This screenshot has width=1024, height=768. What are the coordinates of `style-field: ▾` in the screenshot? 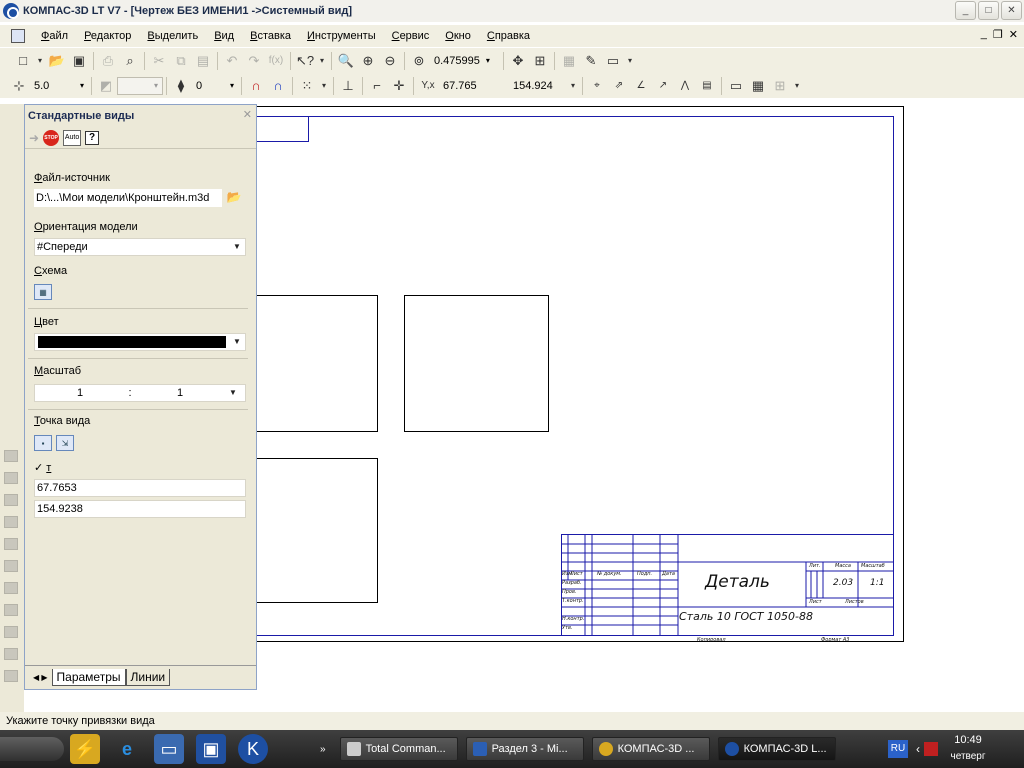 It's located at (140, 85).